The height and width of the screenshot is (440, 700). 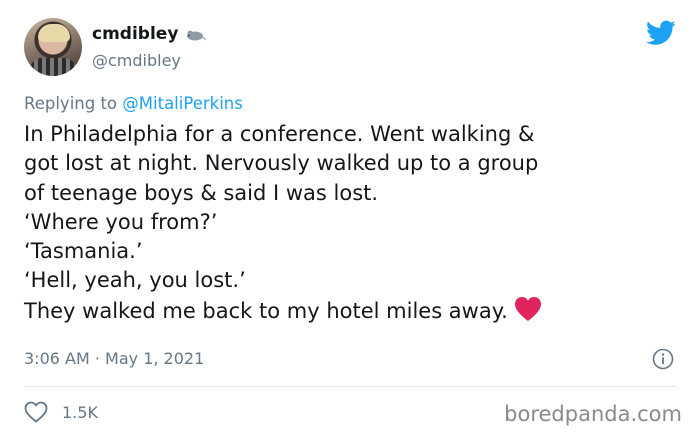 What do you see at coordinates (527, 308) in the screenshot?
I see `red-heart-emoji-icon` at bounding box center [527, 308].